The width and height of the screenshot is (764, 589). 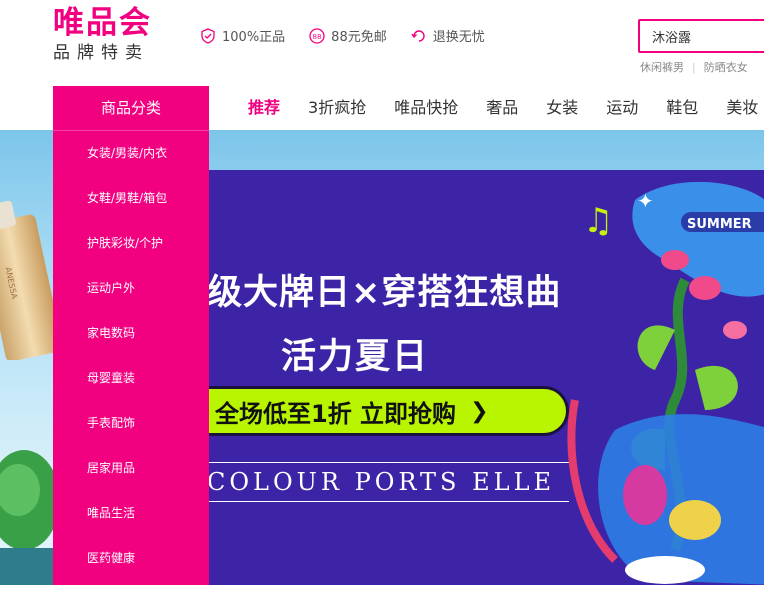 I want to click on promise-easy-return: 退换无忧, so click(x=448, y=35).